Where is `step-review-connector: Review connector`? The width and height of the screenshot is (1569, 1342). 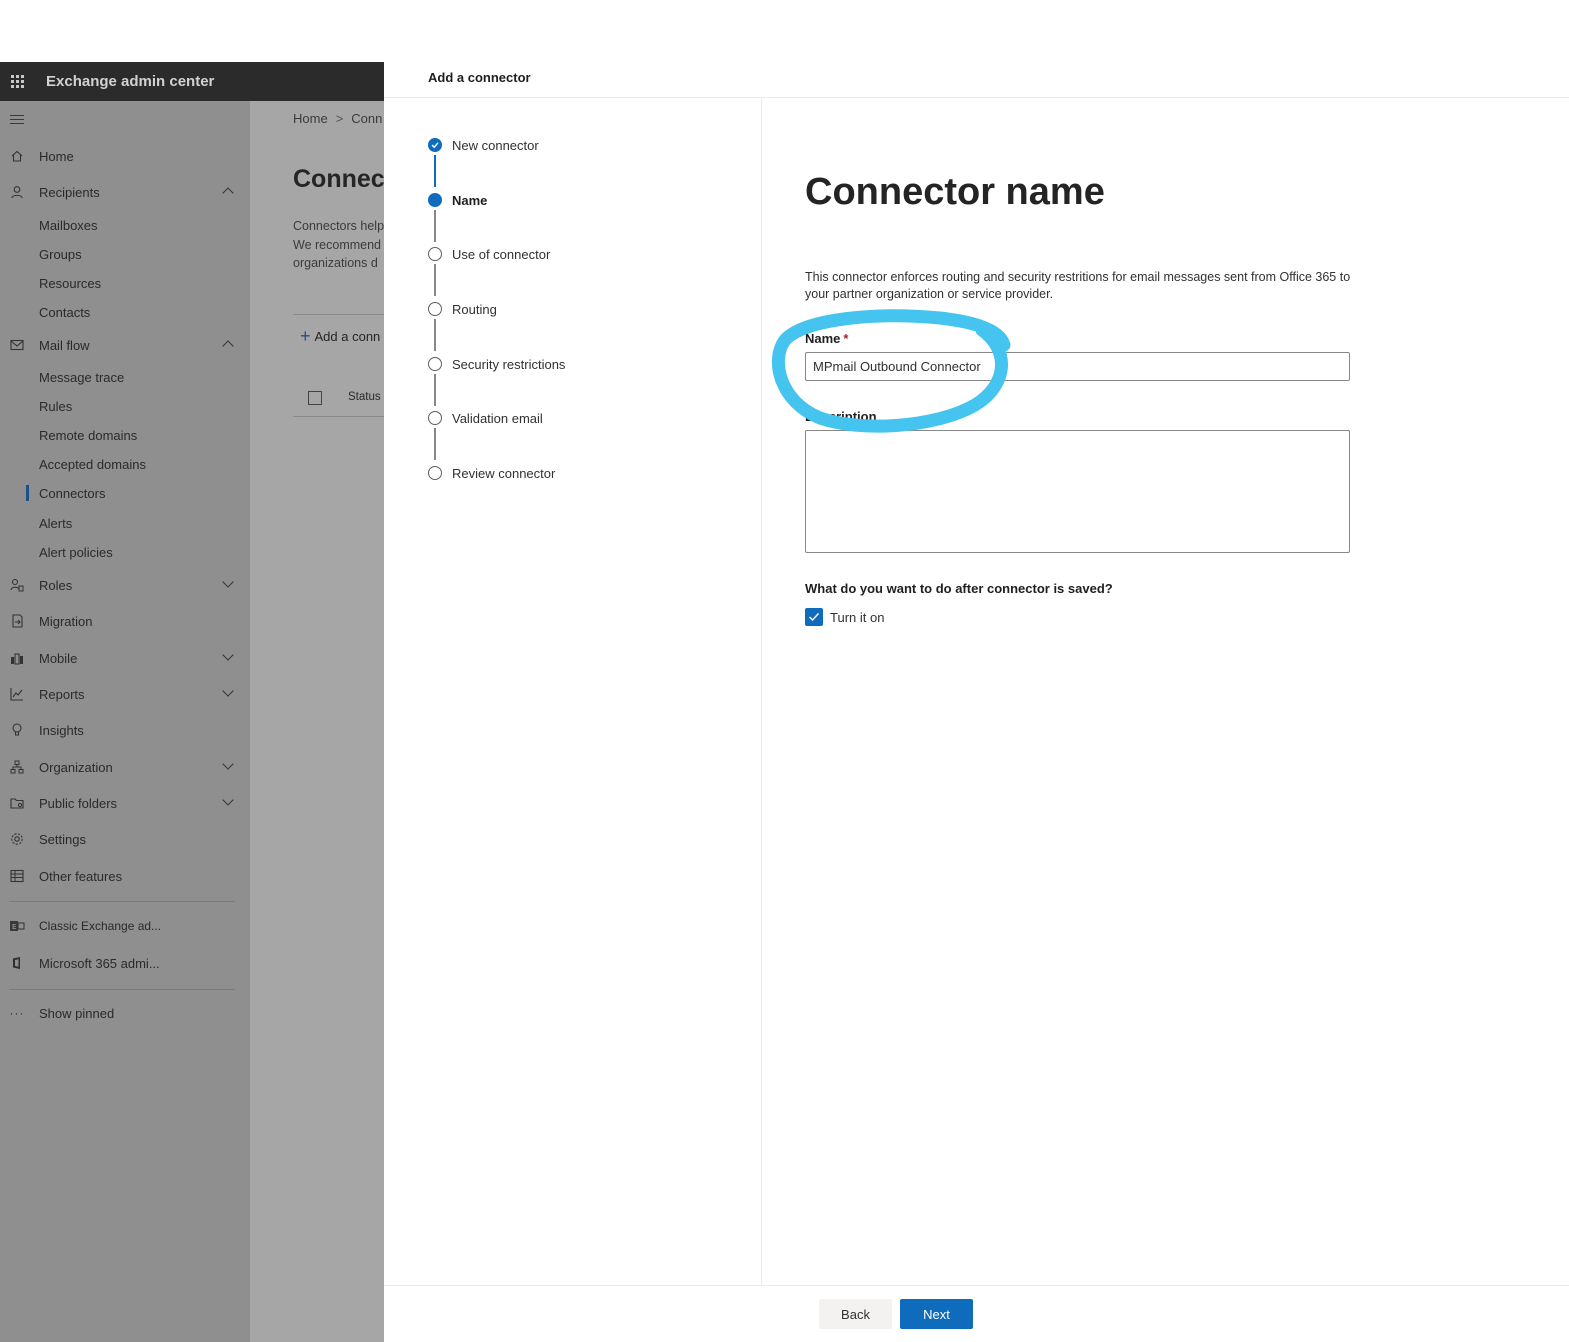
step-review-connector: Review connector is located at coordinates (491, 473).